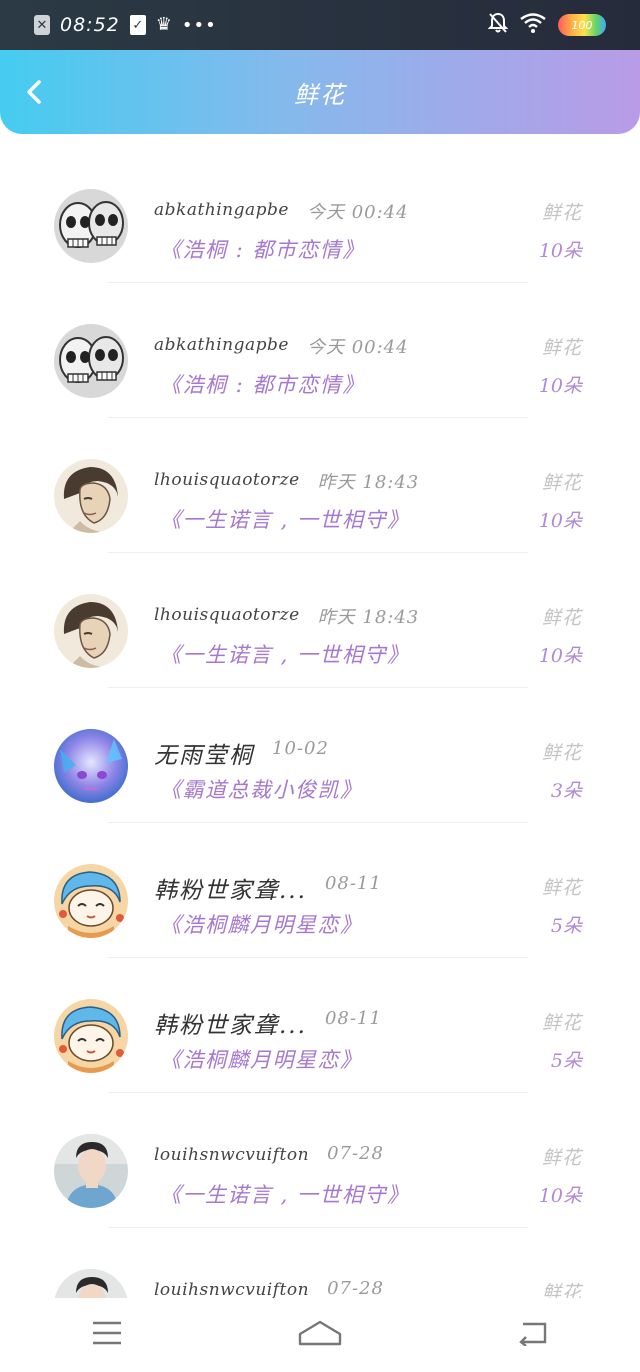 This screenshot has width=640, height=1372. Describe the element at coordinates (137, 25) in the screenshot. I see `checklist-icon: ✓` at that location.